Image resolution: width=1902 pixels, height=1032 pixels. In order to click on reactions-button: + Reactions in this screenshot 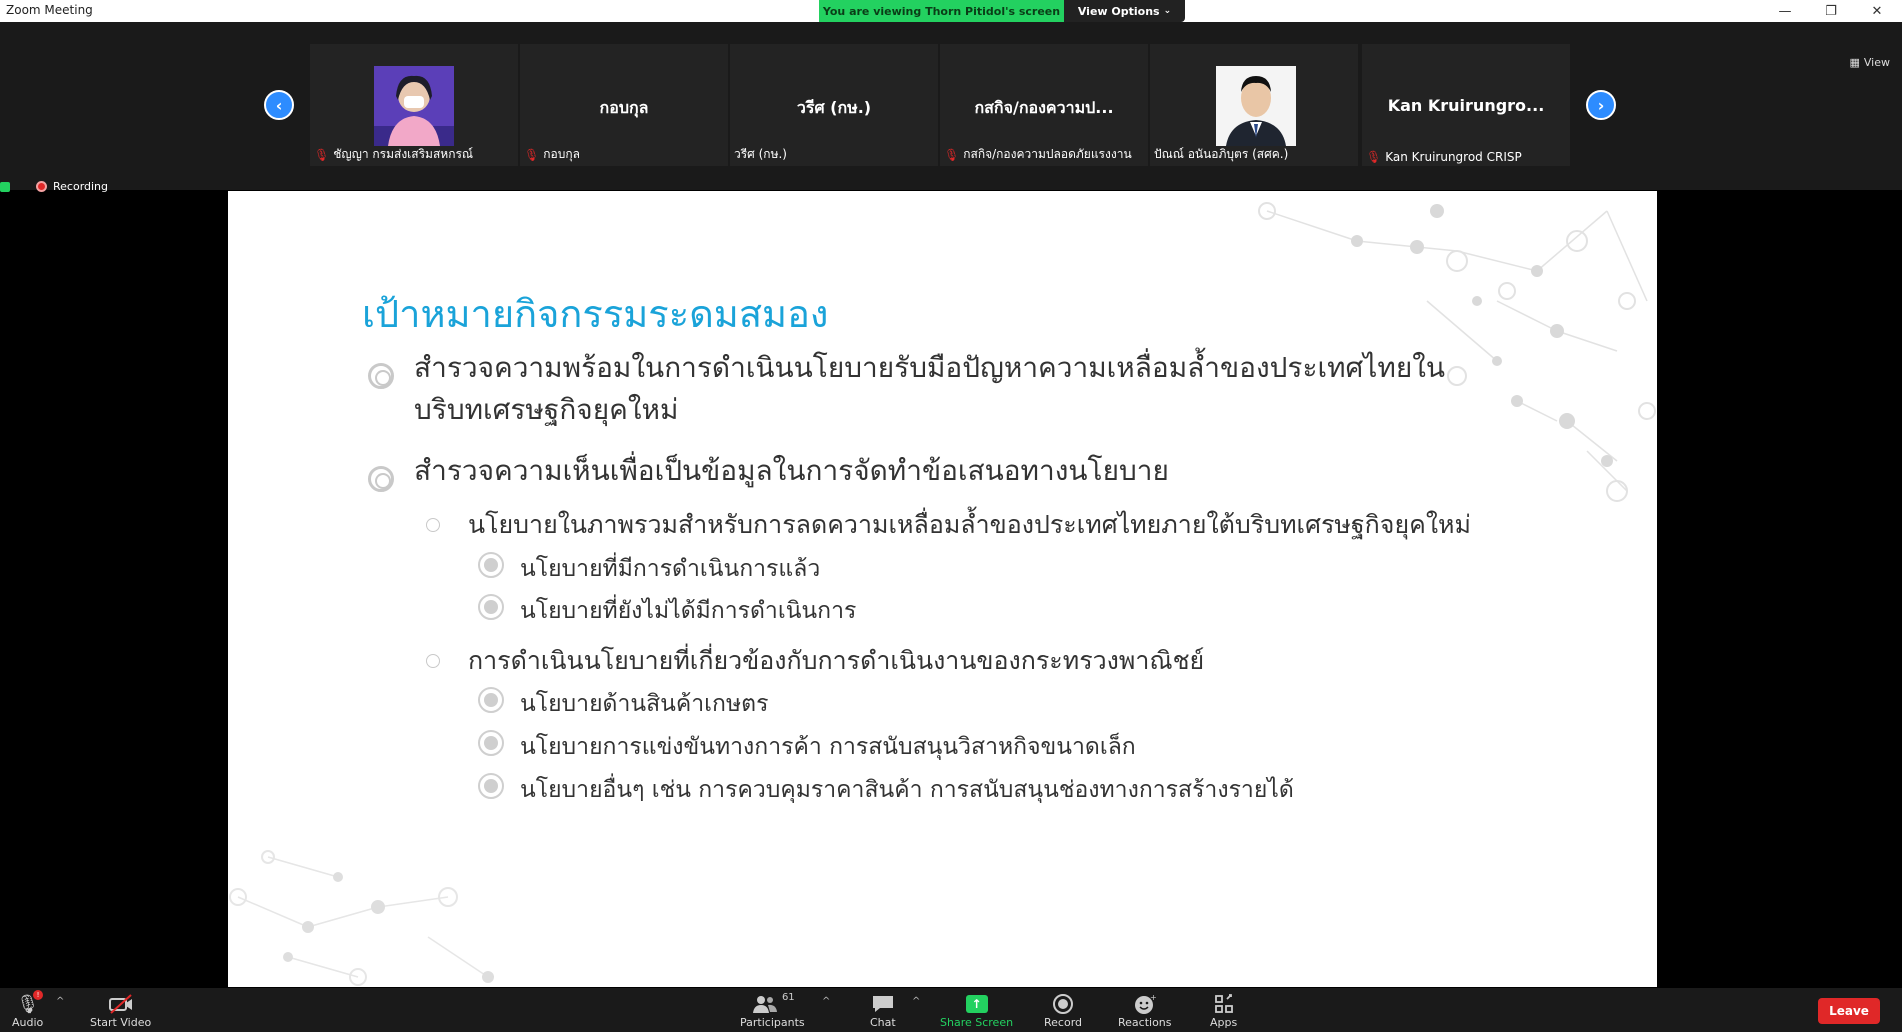, I will do `click(1145, 1010)`.